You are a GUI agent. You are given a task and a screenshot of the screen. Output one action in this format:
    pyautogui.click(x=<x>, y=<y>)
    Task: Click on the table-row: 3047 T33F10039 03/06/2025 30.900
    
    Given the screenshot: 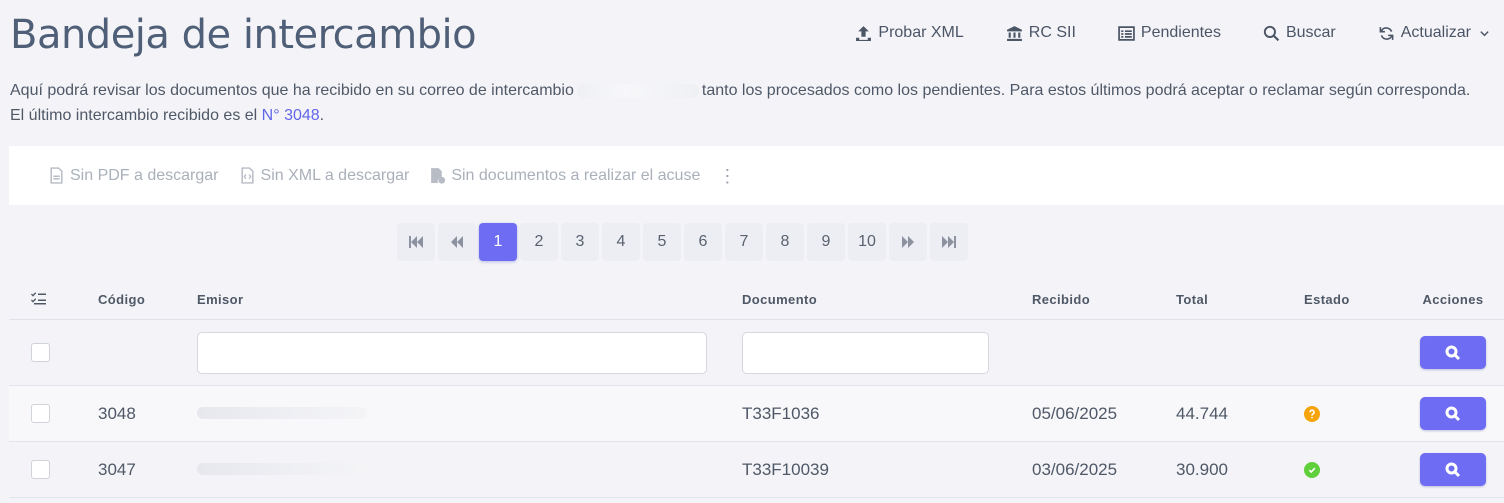 What is the action you would take?
    pyautogui.click(x=756, y=470)
    